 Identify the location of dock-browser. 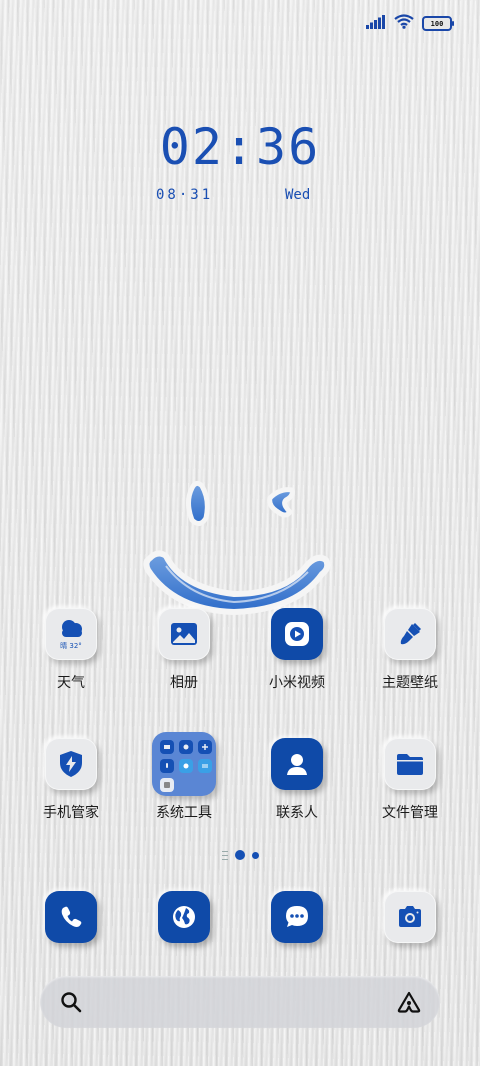
(184, 917).